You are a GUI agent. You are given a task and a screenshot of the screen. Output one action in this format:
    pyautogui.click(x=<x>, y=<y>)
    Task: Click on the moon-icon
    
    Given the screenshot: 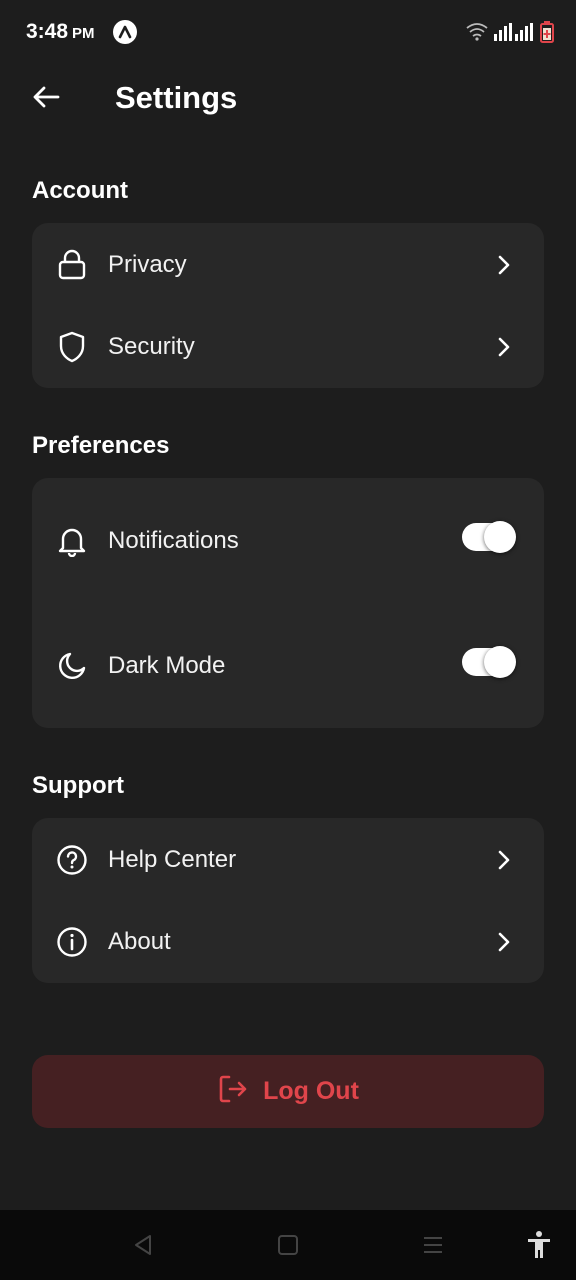 What is the action you would take?
    pyautogui.click(x=72, y=666)
    